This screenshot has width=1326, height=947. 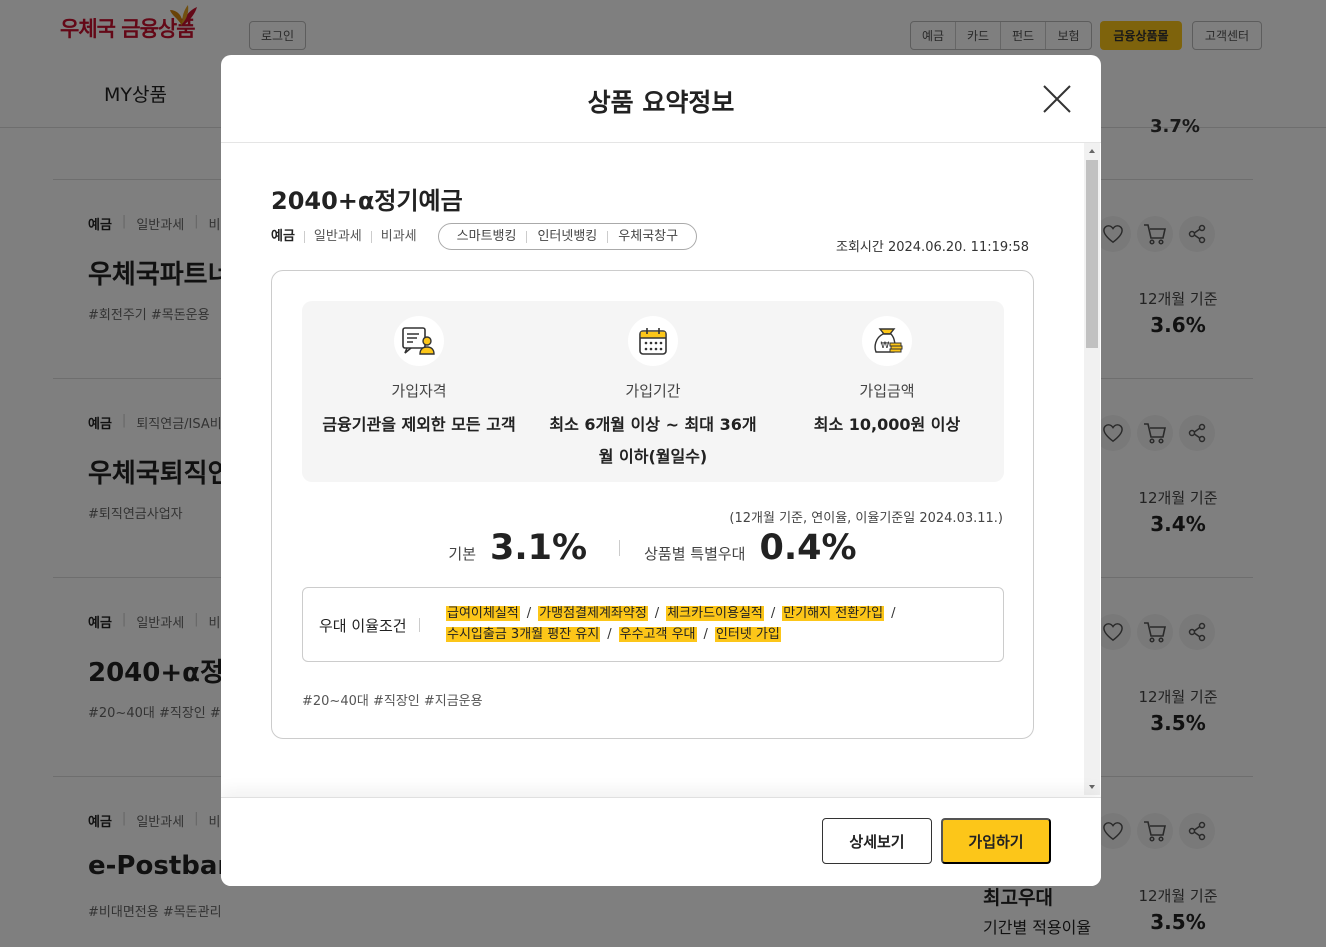 What do you see at coordinates (1057, 99) in the screenshot?
I see `close-icon` at bounding box center [1057, 99].